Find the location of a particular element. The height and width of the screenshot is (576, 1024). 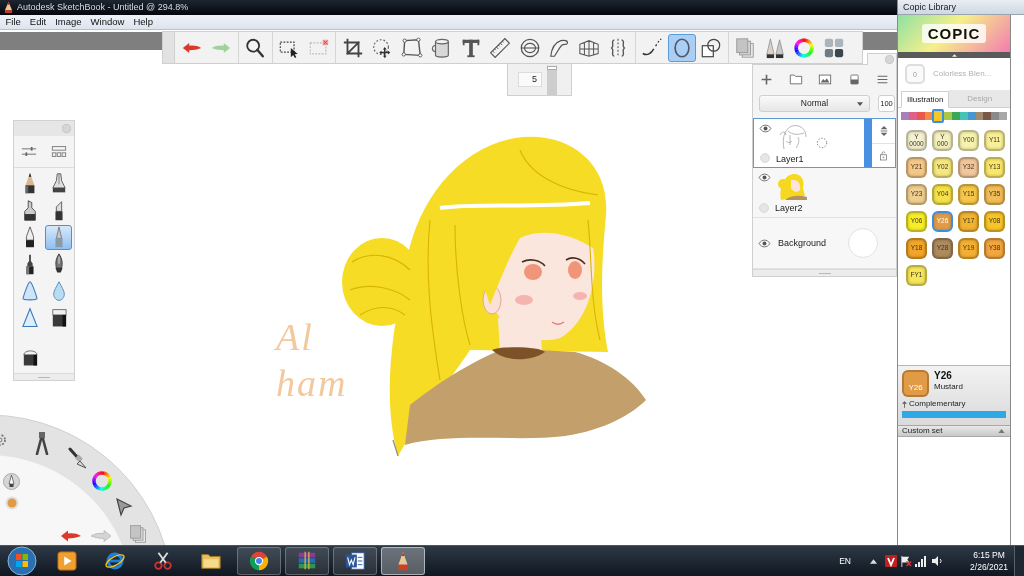

media-player-icon is located at coordinates (67, 561).